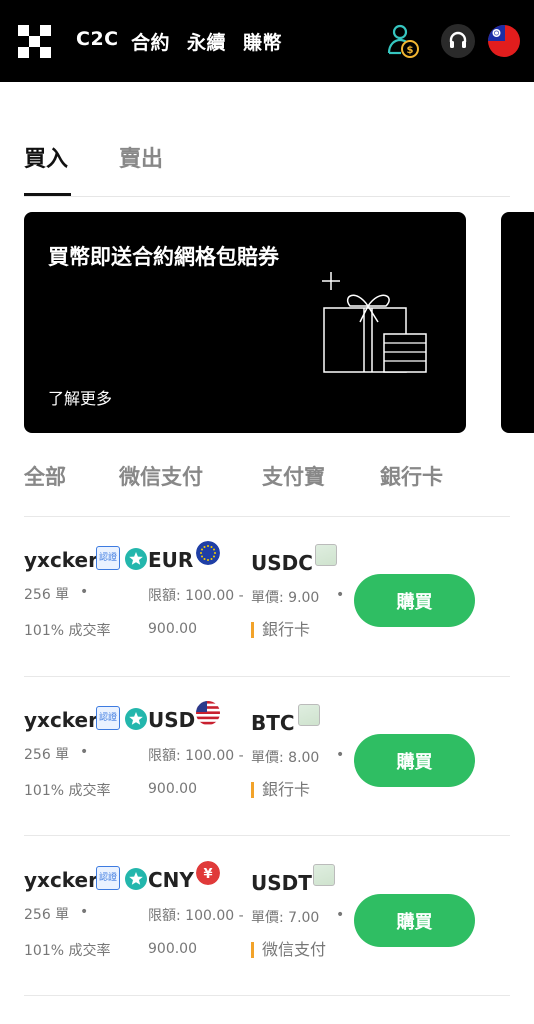  What do you see at coordinates (262, 41) in the screenshot?
I see `nav-earn: 賺幣` at bounding box center [262, 41].